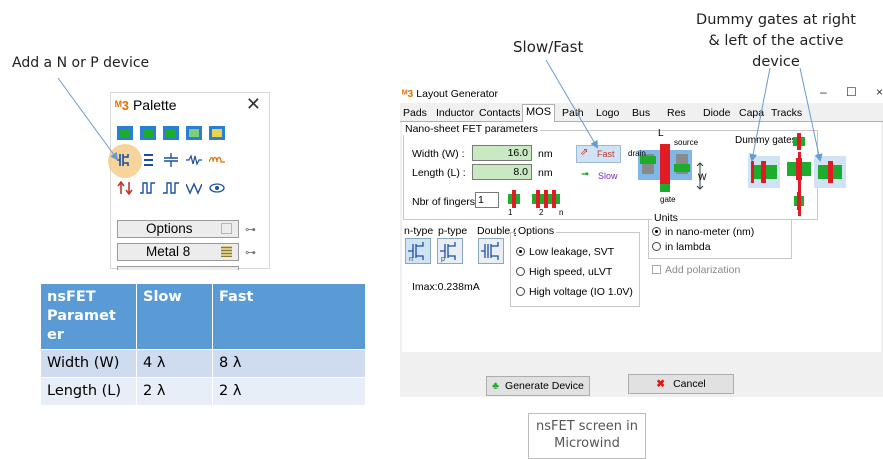  What do you see at coordinates (487, 200) in the screenshot?
I see `fingers-input: 1` at bounding box center [487, 200].